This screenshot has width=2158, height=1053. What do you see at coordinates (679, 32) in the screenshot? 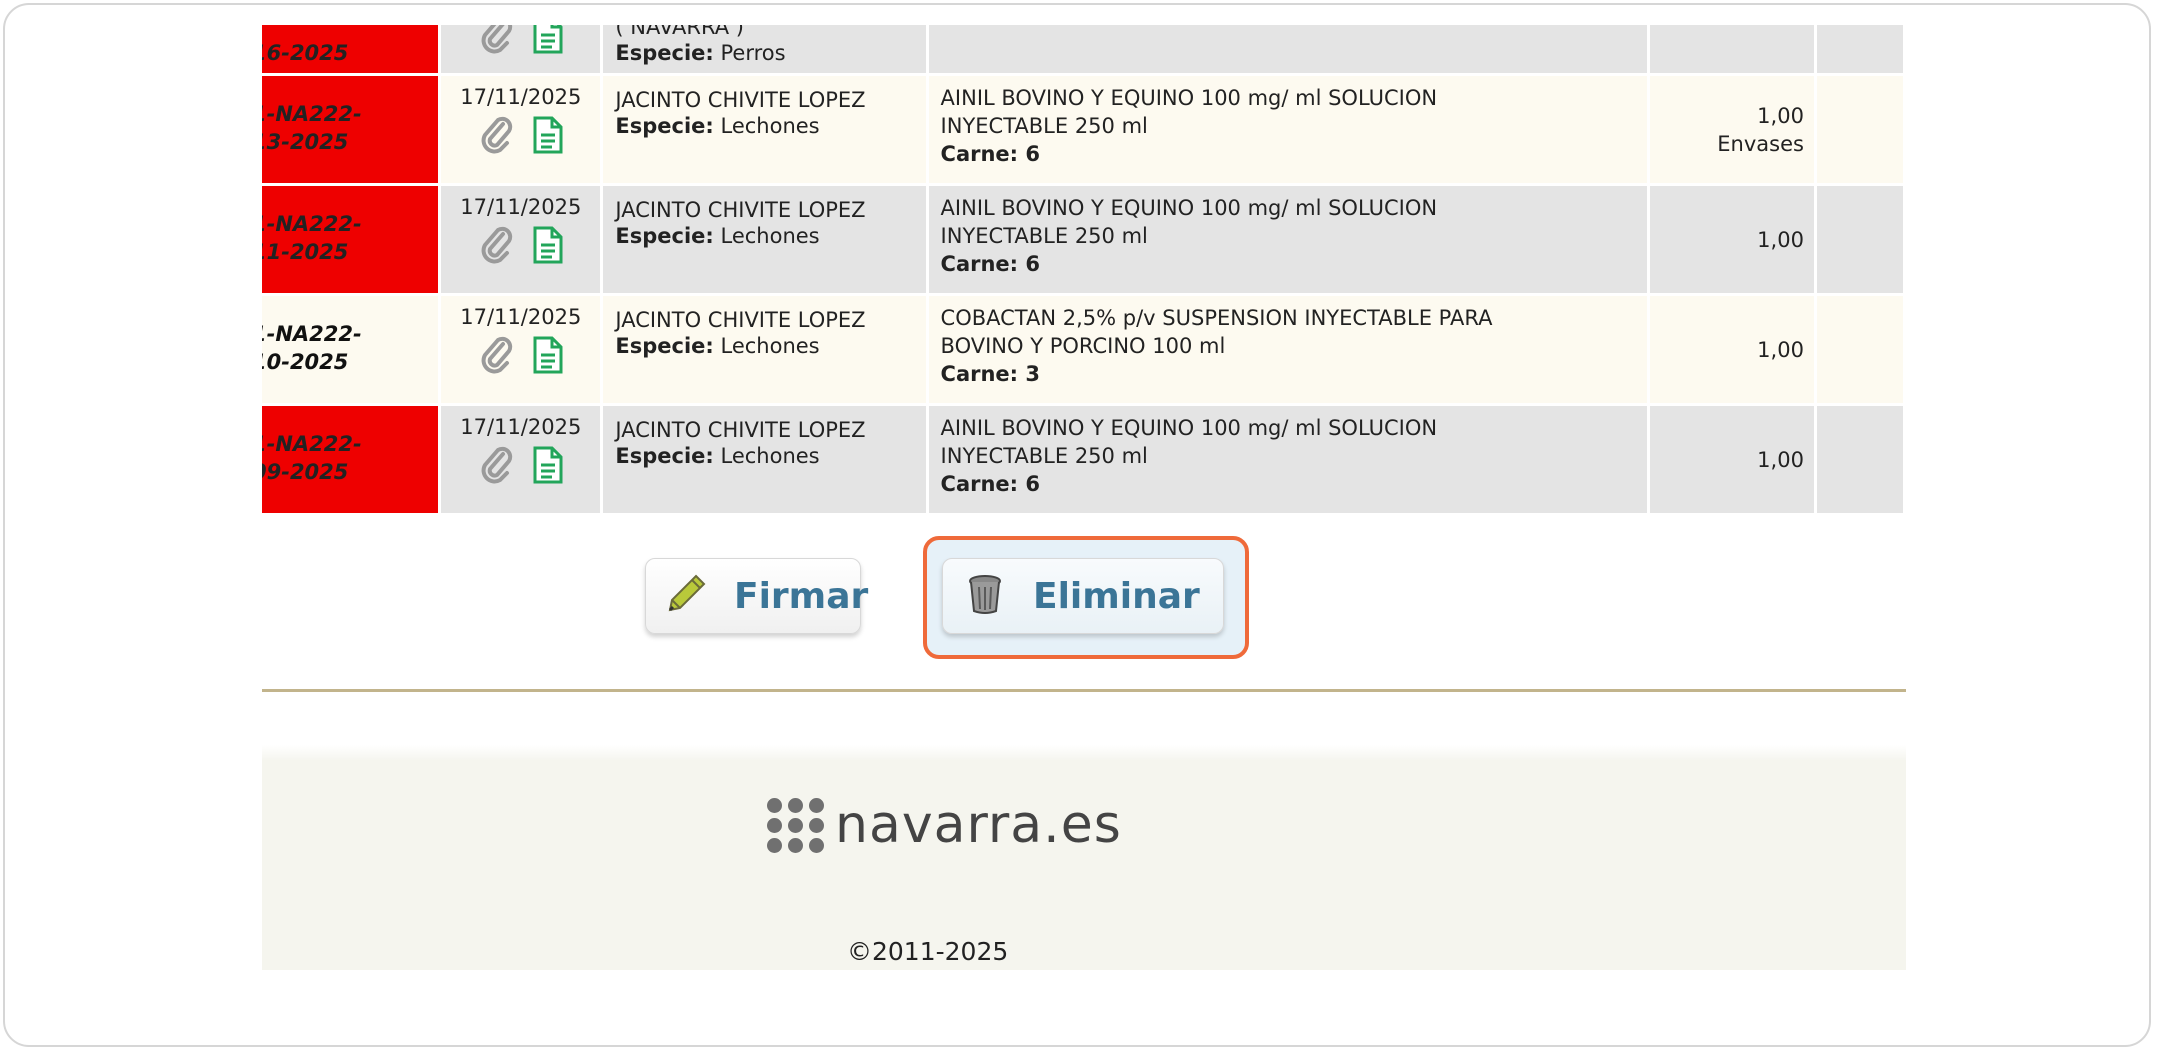
I see `owner-name: ( NAVARRA )` at bounding box center [679, 32].